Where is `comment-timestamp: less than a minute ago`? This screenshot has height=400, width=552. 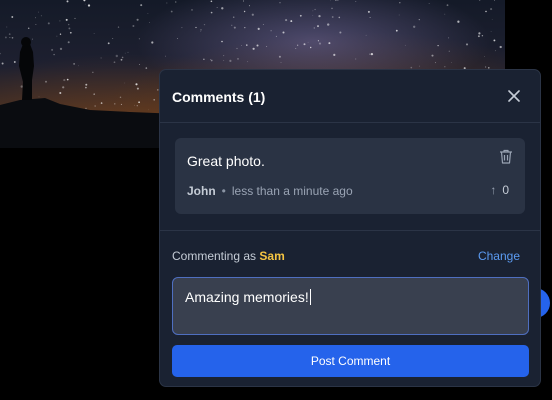
comment-timestamp: less than a minute ago is located at coordinates (292, 191).